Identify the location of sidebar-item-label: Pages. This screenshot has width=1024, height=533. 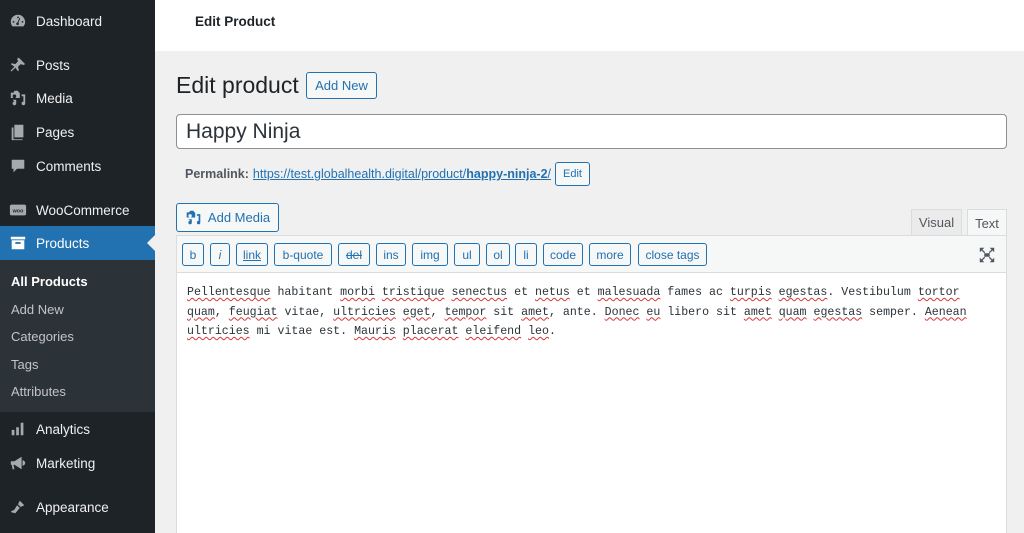
(55, 132).